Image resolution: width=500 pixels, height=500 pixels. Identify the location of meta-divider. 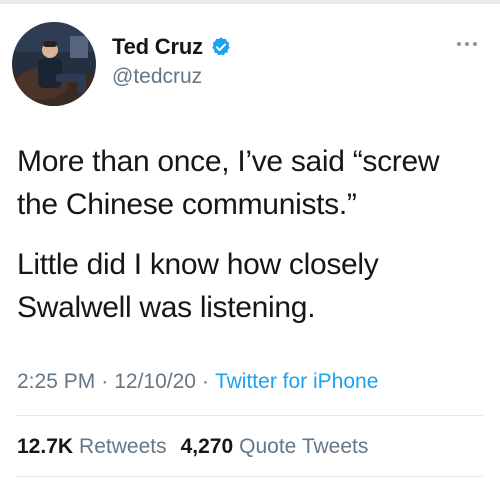
(250, 415).